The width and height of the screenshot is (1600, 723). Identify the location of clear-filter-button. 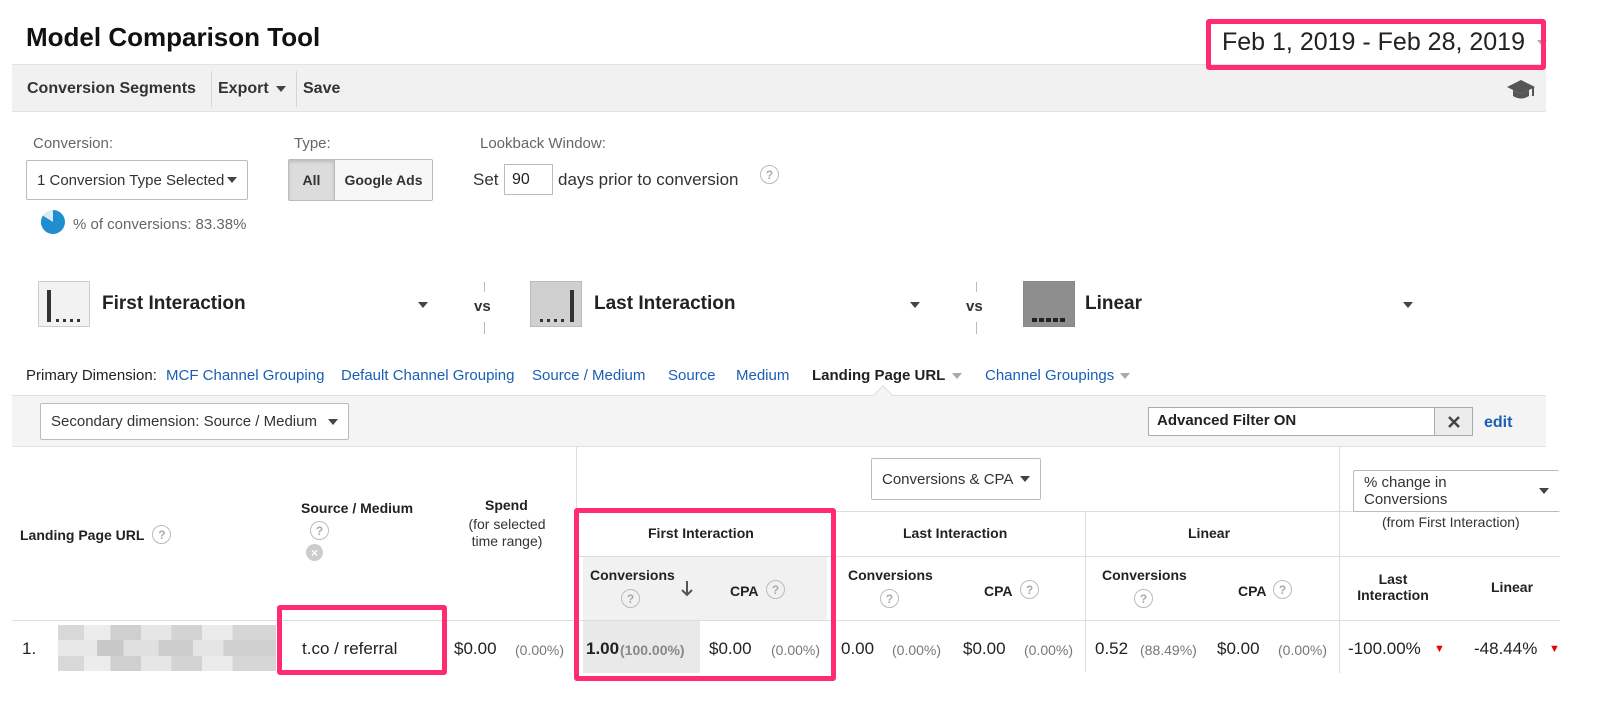
(1453, 421).